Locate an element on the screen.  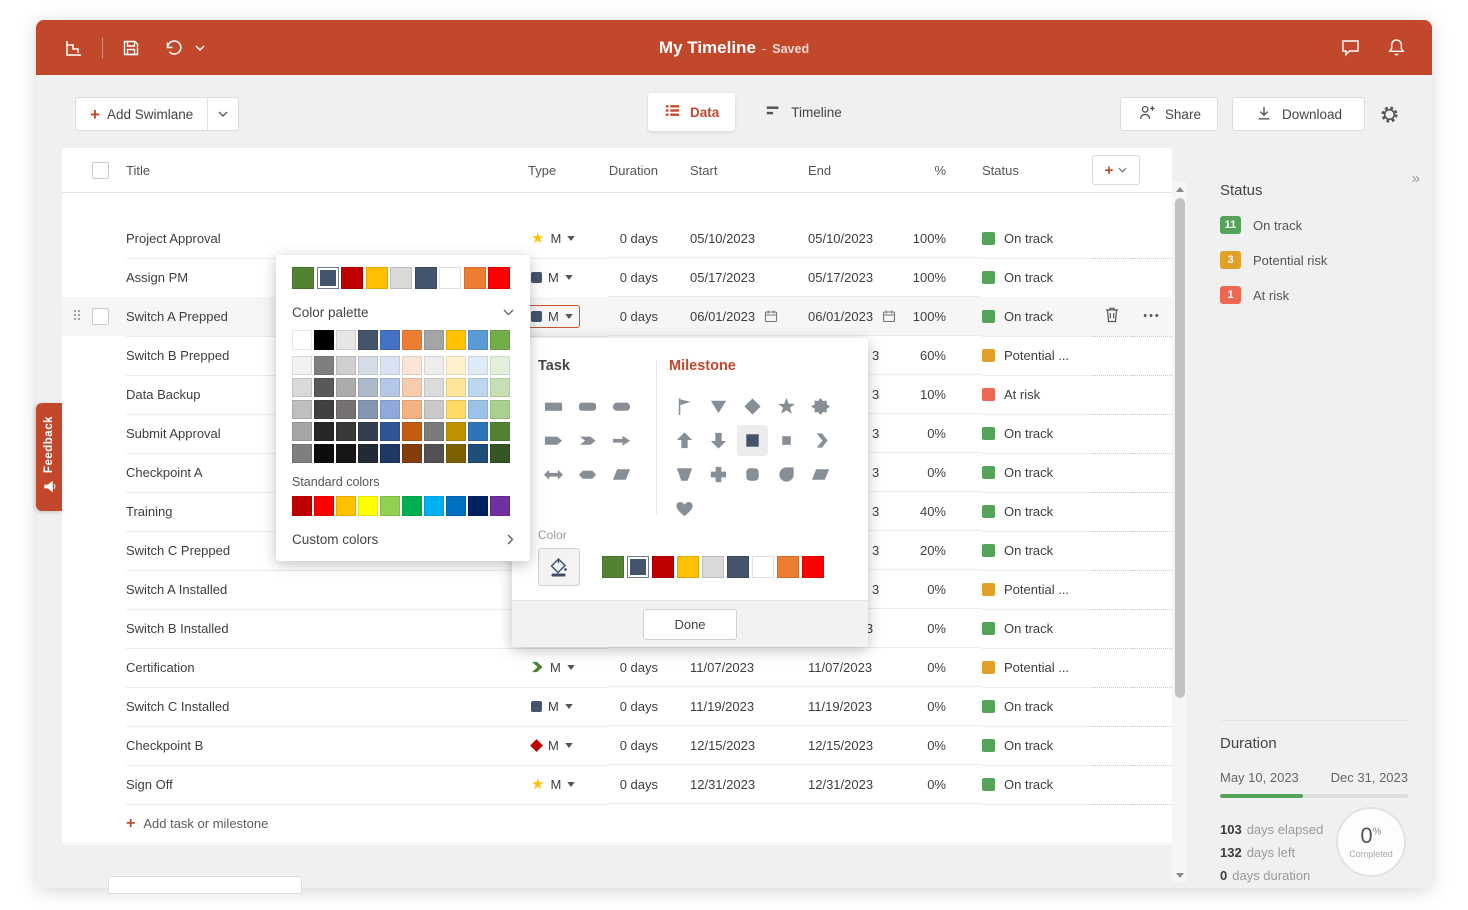
start-date-cell: 12/15/2023 is located at coordinates (745, 745).